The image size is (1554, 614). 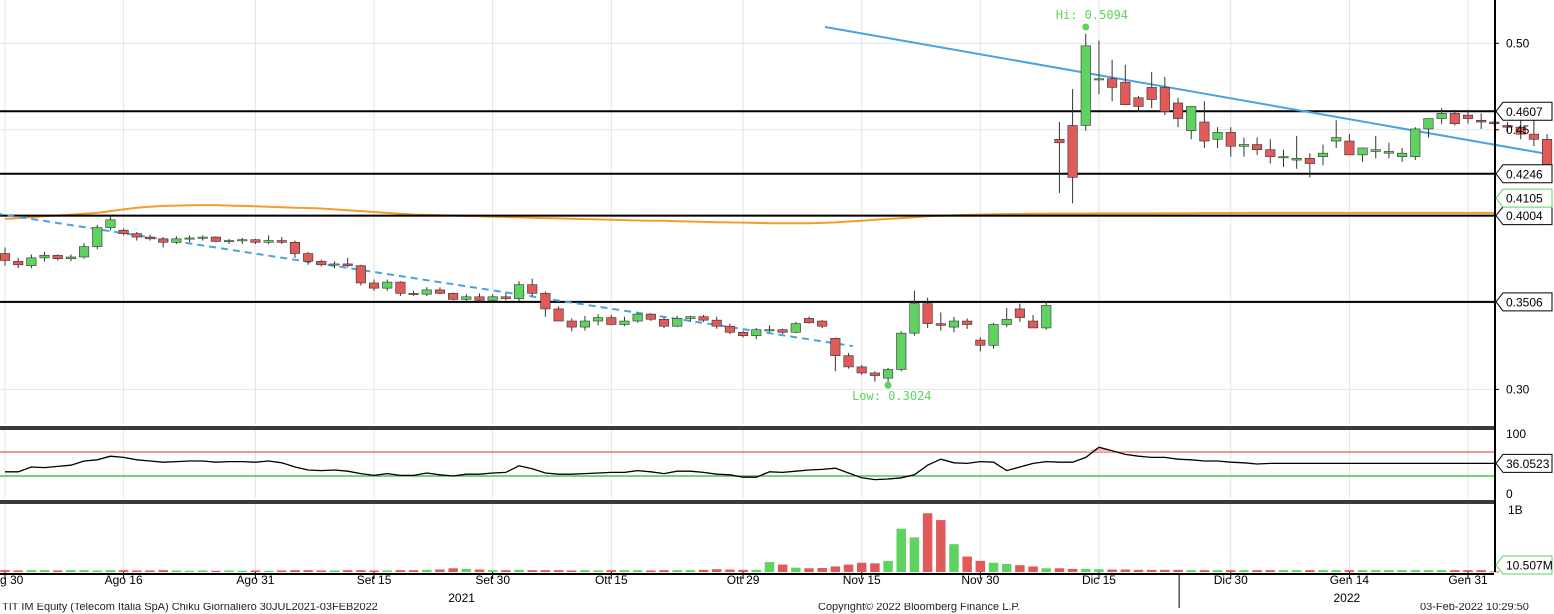 What do you see at coordinates (1495, 286) in the screenshot?
I see `right-axis-line` at bounding box center [1495, 286].